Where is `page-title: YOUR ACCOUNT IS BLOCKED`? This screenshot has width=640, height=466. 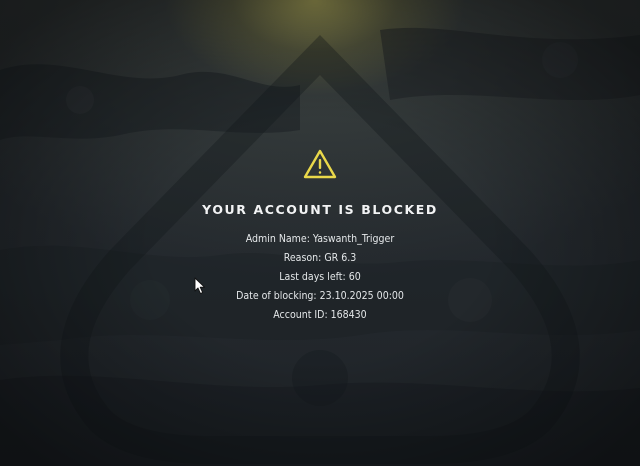 page-title: YOUR ACCOUNT IS BLOCKED is located at coordinates (320, 209).